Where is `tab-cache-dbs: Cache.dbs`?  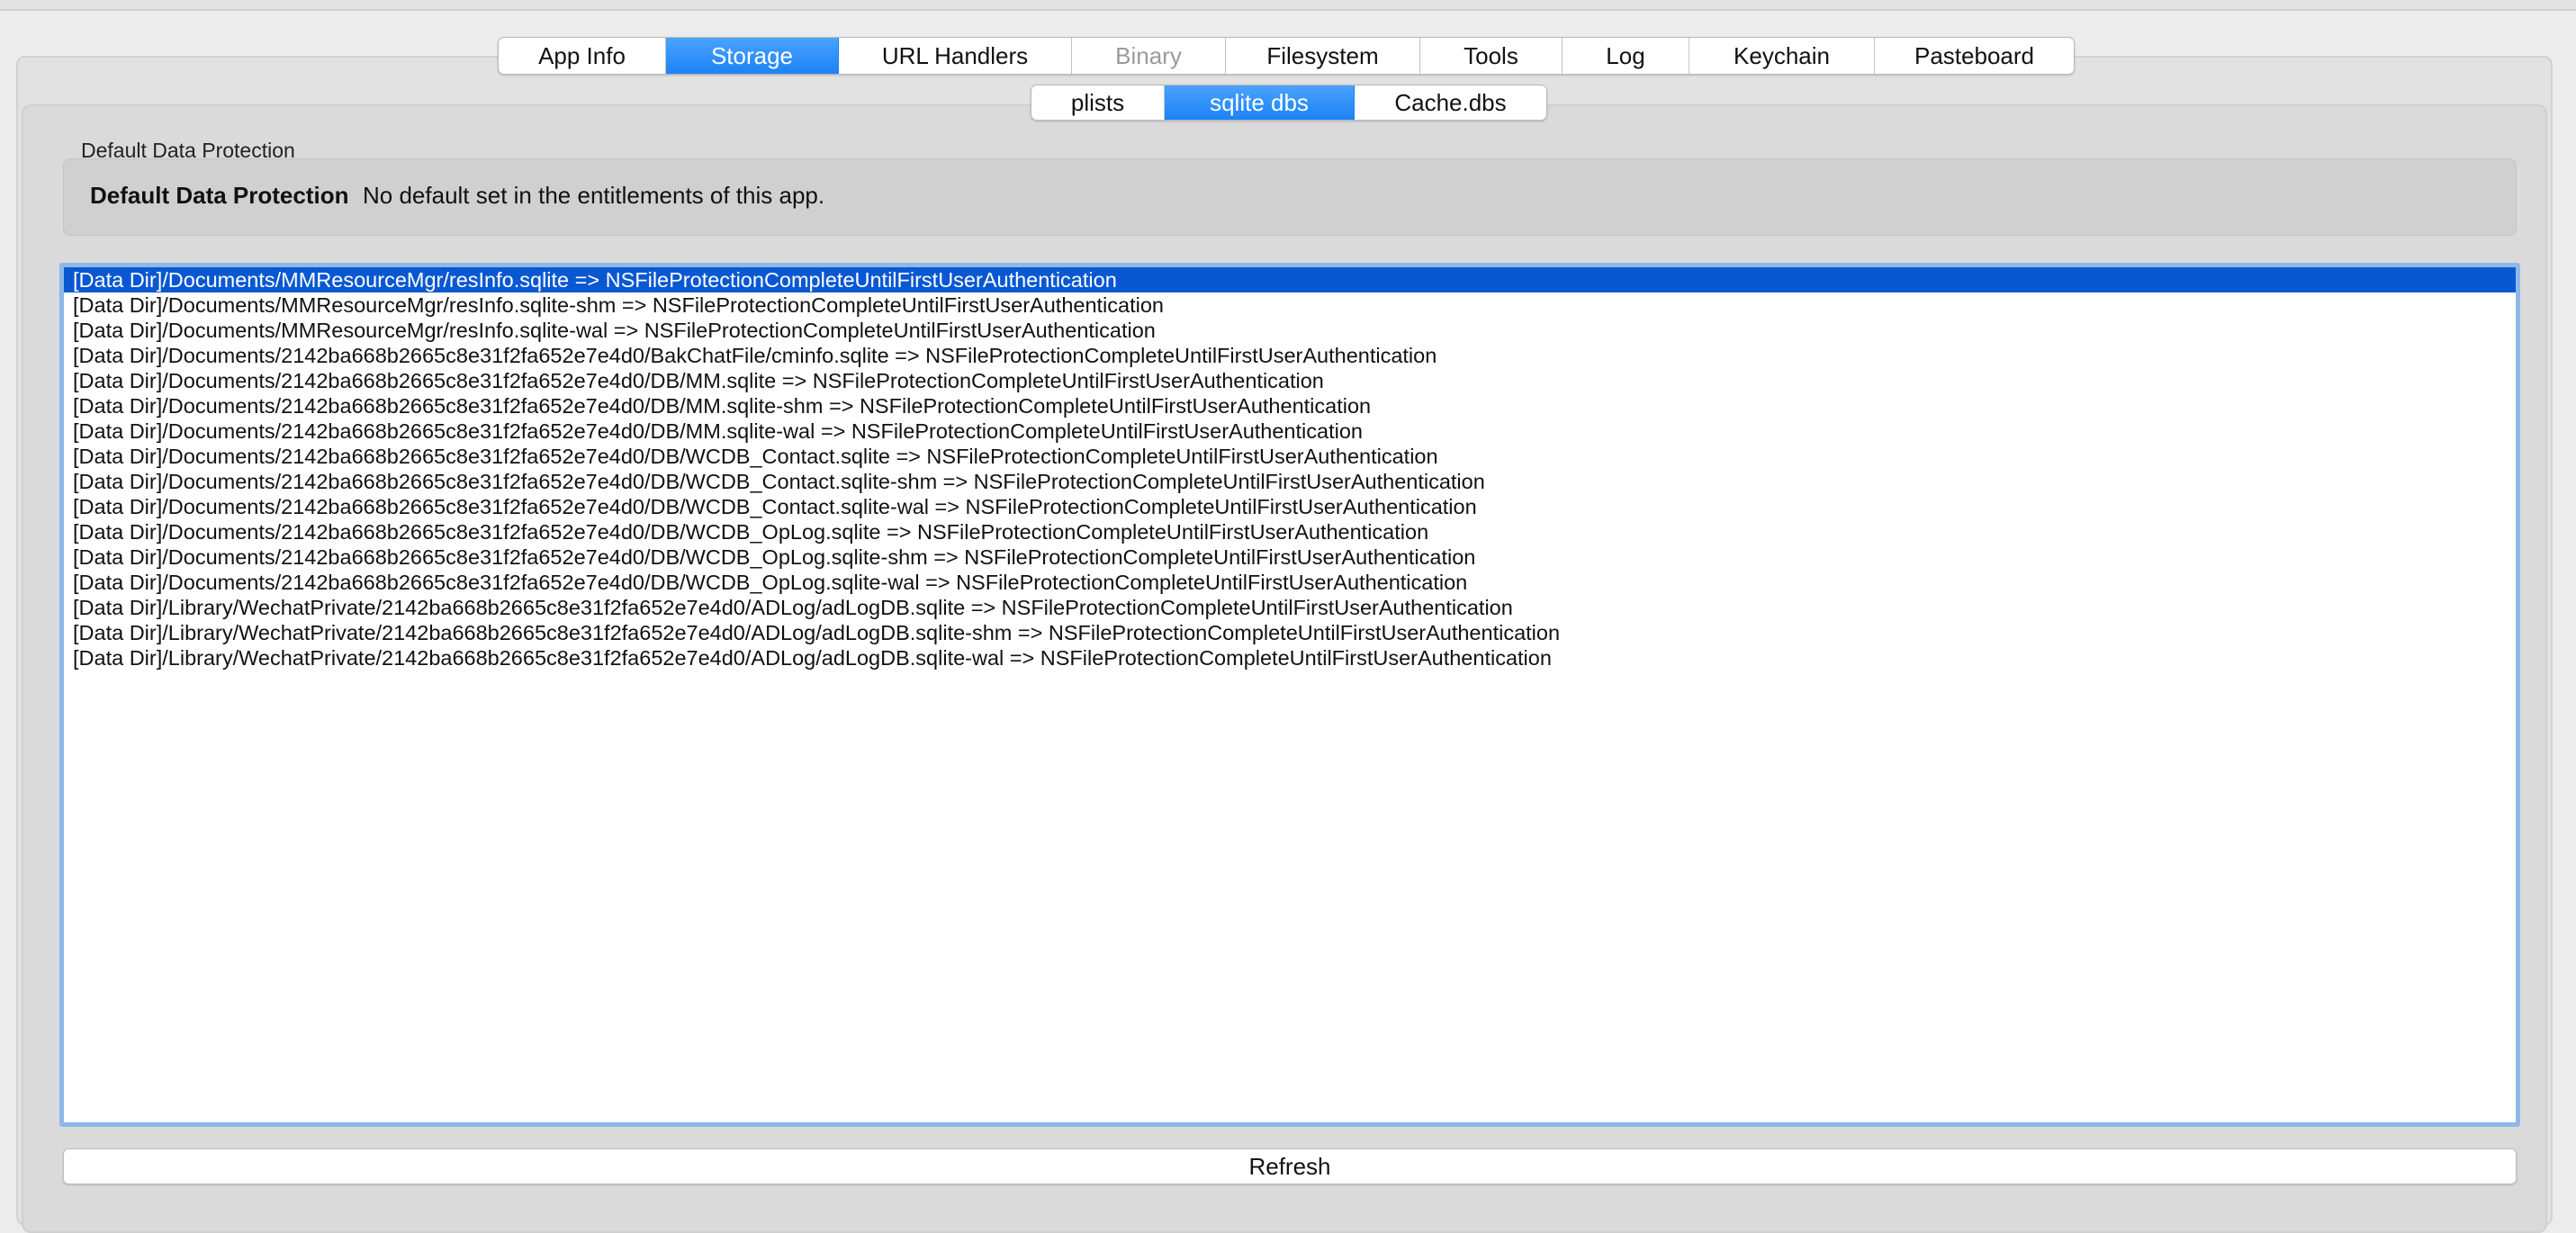
tab-cache-dbs: Cache.dbs is located at coordinates (1450, 103).